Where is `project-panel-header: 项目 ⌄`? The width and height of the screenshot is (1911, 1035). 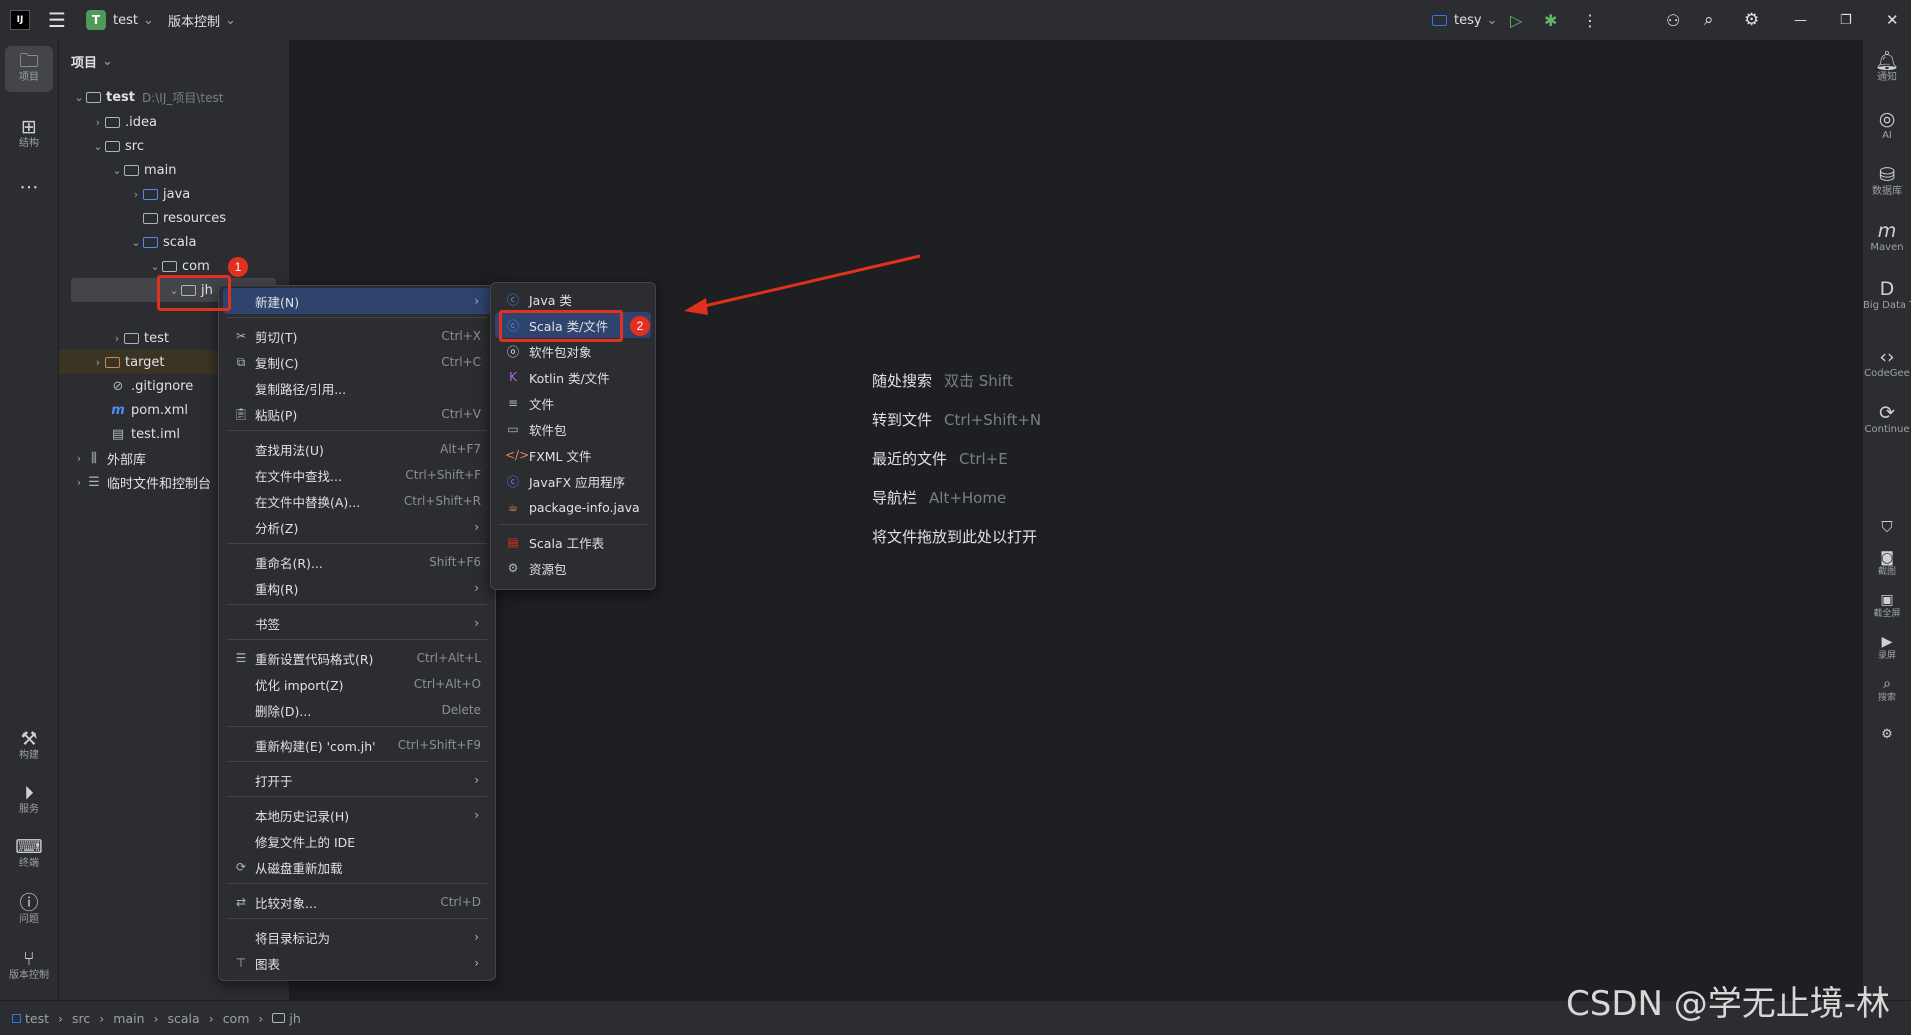
project-panel-header: 项目 ⌄ is located at coordinates (92, 61).